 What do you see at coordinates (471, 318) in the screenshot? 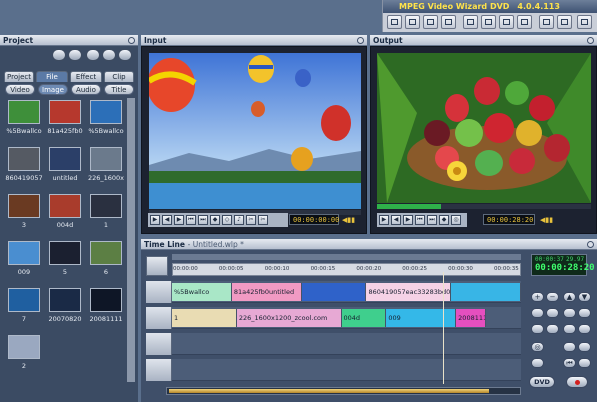
I see `timeline-clip: 20081111651787` at bounding box center [471, 318].